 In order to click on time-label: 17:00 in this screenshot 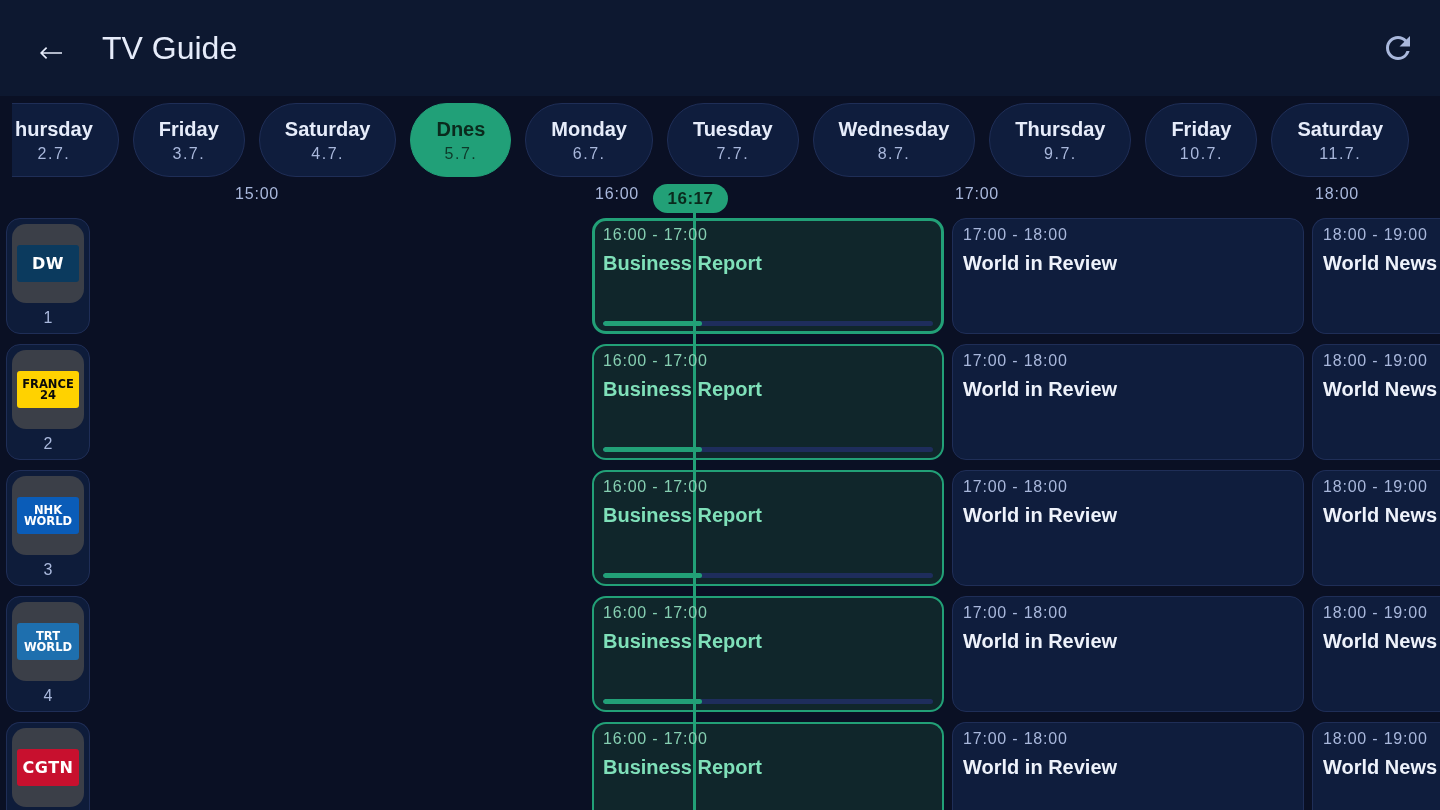, I will do `click(977, 194)`.